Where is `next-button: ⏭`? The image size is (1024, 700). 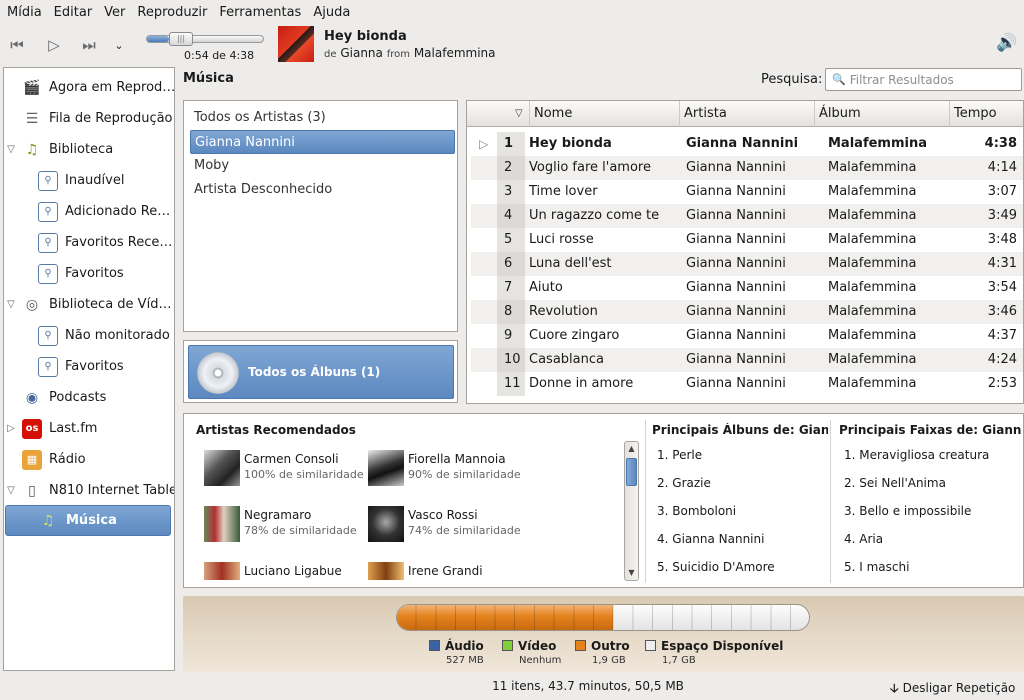 next-button: ⏭ is located at coordinates (89, 45).